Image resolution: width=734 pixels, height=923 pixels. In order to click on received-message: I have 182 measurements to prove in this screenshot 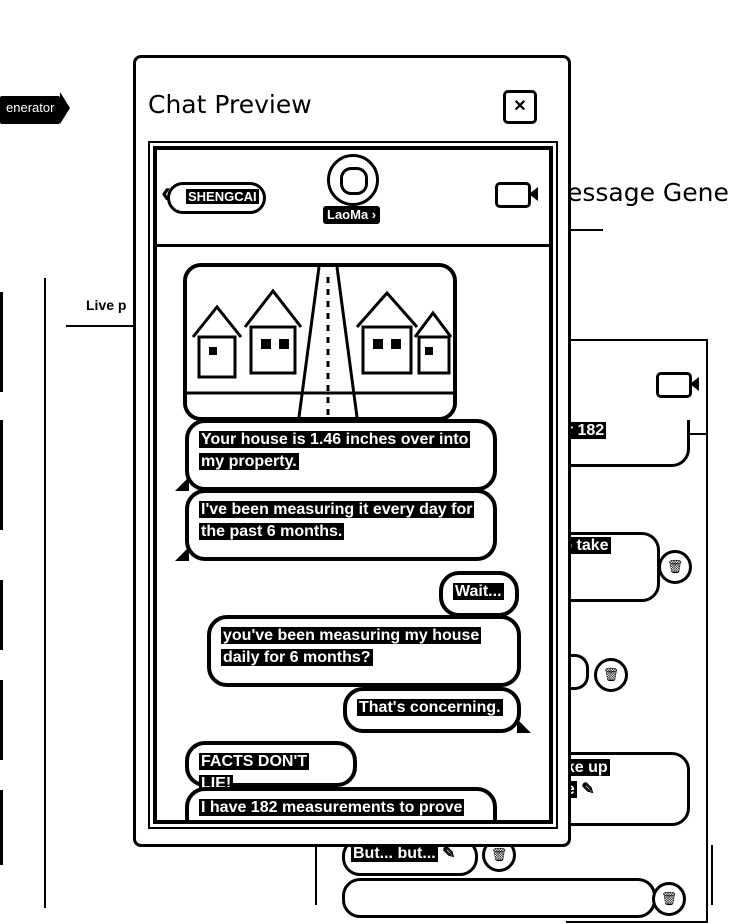, I will do `click(341, 803)`.